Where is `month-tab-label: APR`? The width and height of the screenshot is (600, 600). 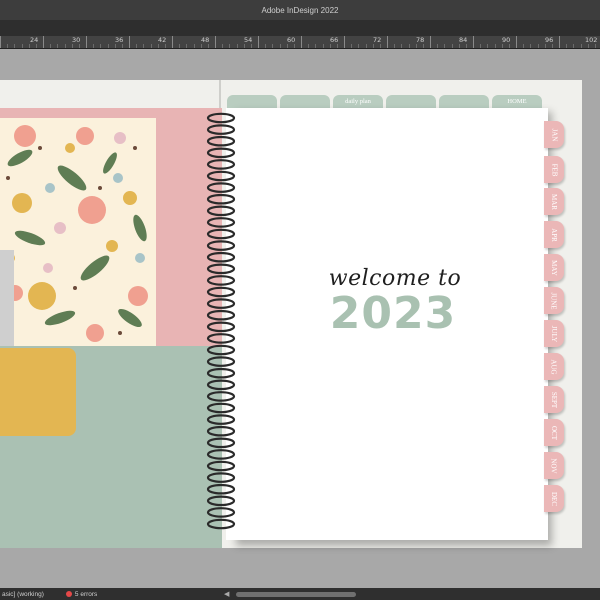 month-tab-label: APR is located at coordinates (554, 234).